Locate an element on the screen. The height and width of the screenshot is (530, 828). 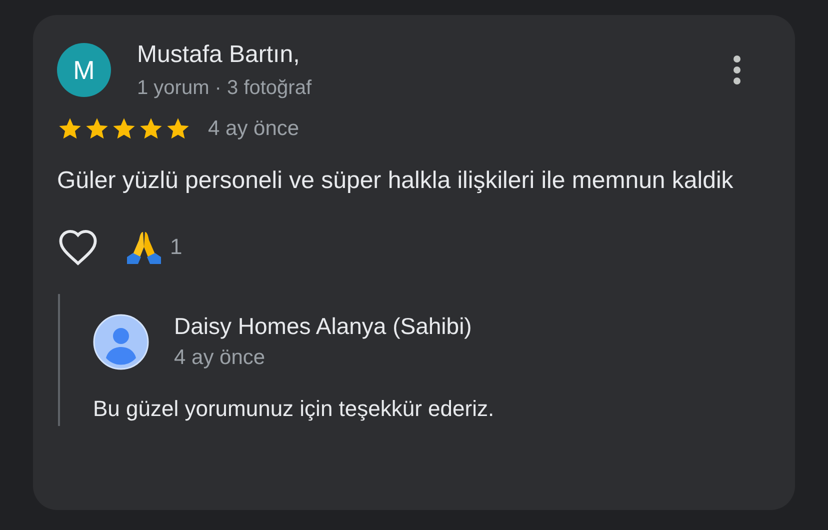
review-text: Güler yüzlü personeli ve süper halkla ilişkileri ile memnun kaldik is located at coordinates (395, 181).